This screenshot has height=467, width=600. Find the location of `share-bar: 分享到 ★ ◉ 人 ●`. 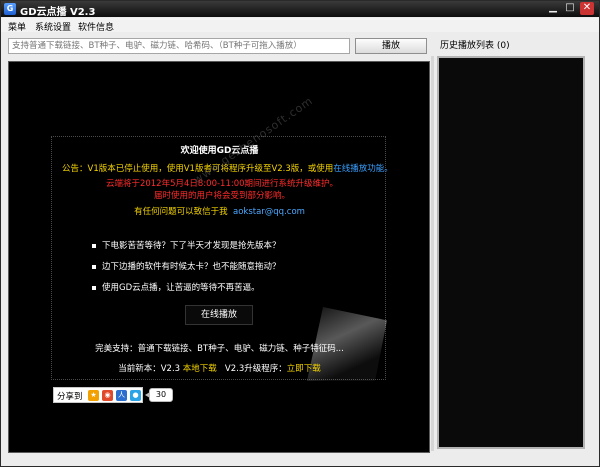

share-bar: 分享到 ★ ◉ 人 ● is located at coordinates (98, 395).